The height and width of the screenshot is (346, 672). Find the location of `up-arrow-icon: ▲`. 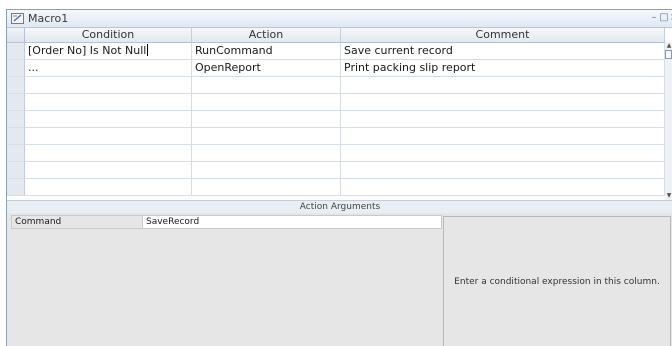

up-arrow-icon: ▲ is located at coordinates (668, 46).